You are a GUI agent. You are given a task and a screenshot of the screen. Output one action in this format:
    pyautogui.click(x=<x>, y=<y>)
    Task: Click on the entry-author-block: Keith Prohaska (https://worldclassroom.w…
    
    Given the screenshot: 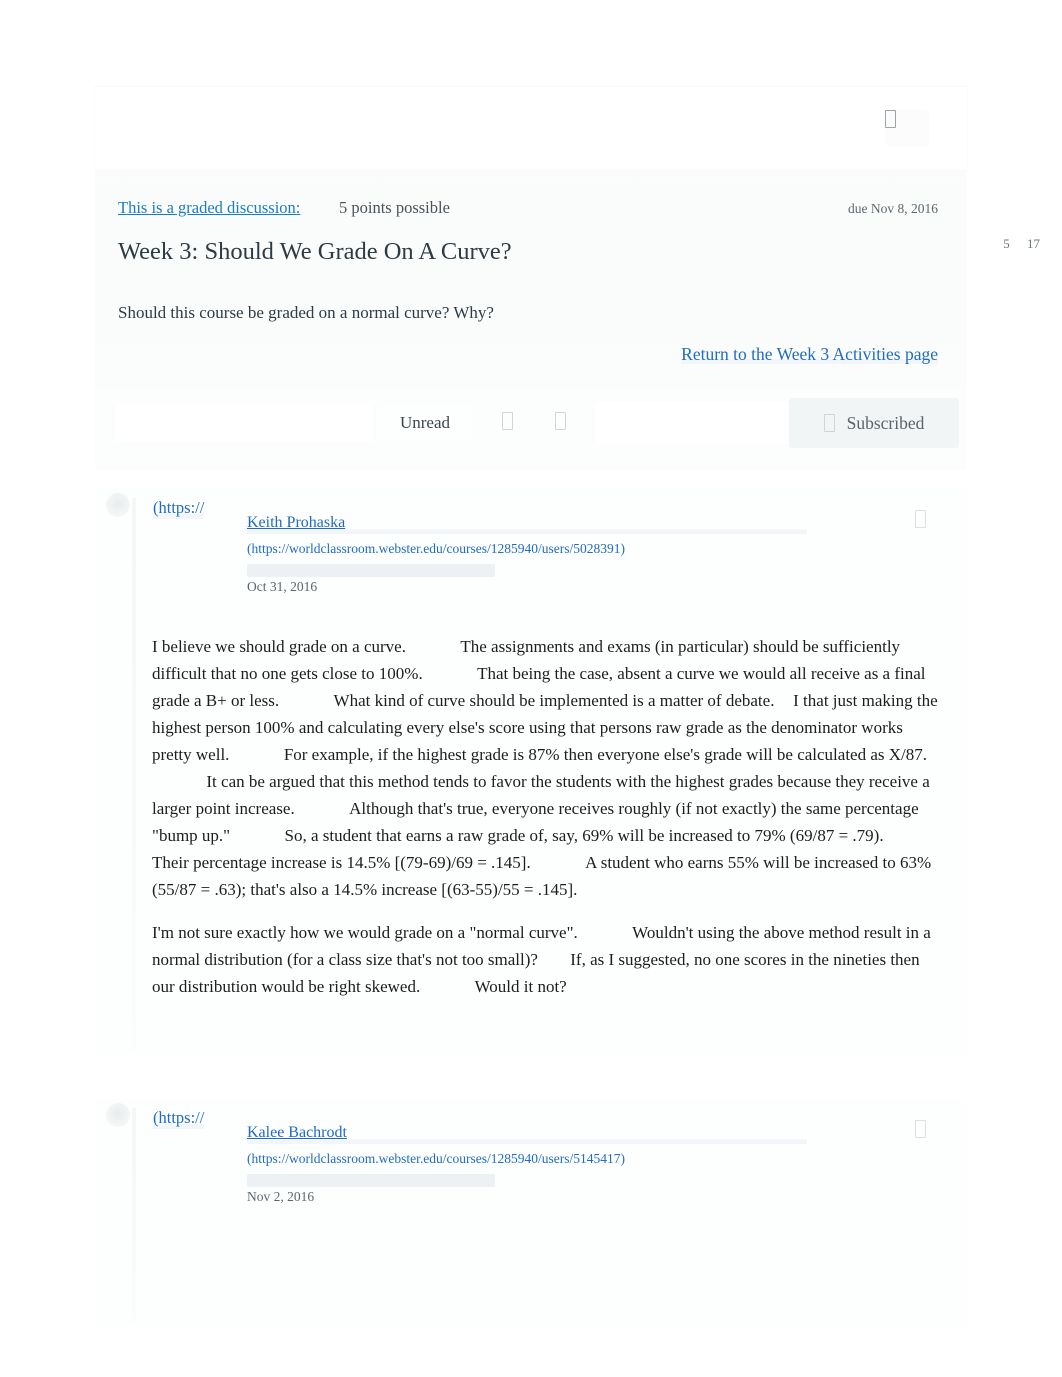 What is the action you would take?
    pyautogui.click(x=527, y=544)
    